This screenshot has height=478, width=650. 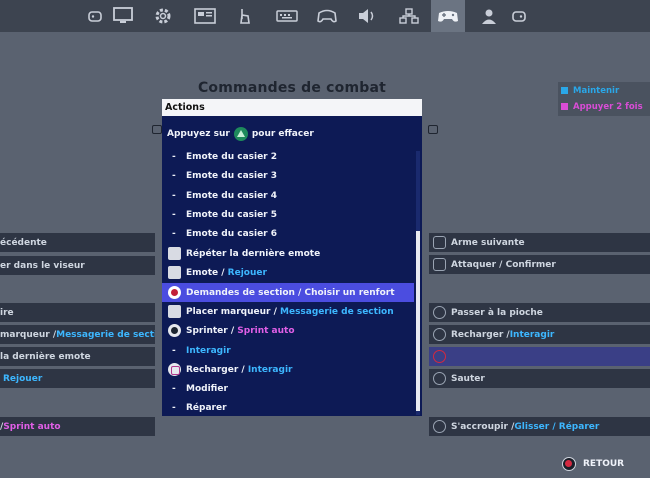 I want to click on dropdown-item: - Emote du casier 2, so click(x=288, y=156).